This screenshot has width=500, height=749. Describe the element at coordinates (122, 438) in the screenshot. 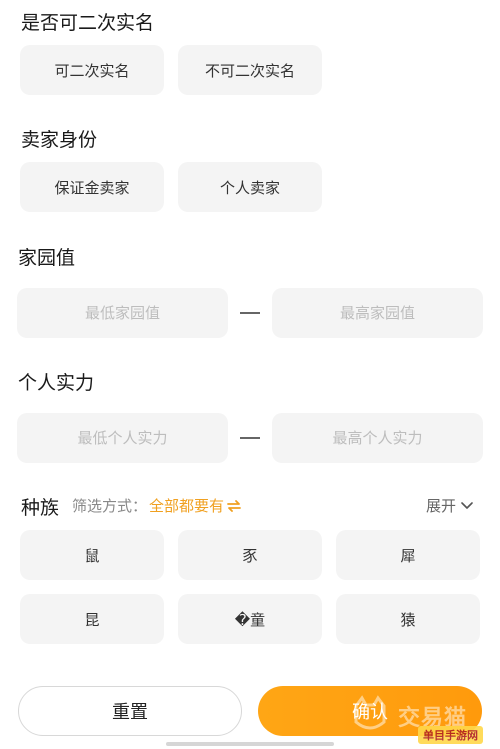

I see `power-min-input` at that location.